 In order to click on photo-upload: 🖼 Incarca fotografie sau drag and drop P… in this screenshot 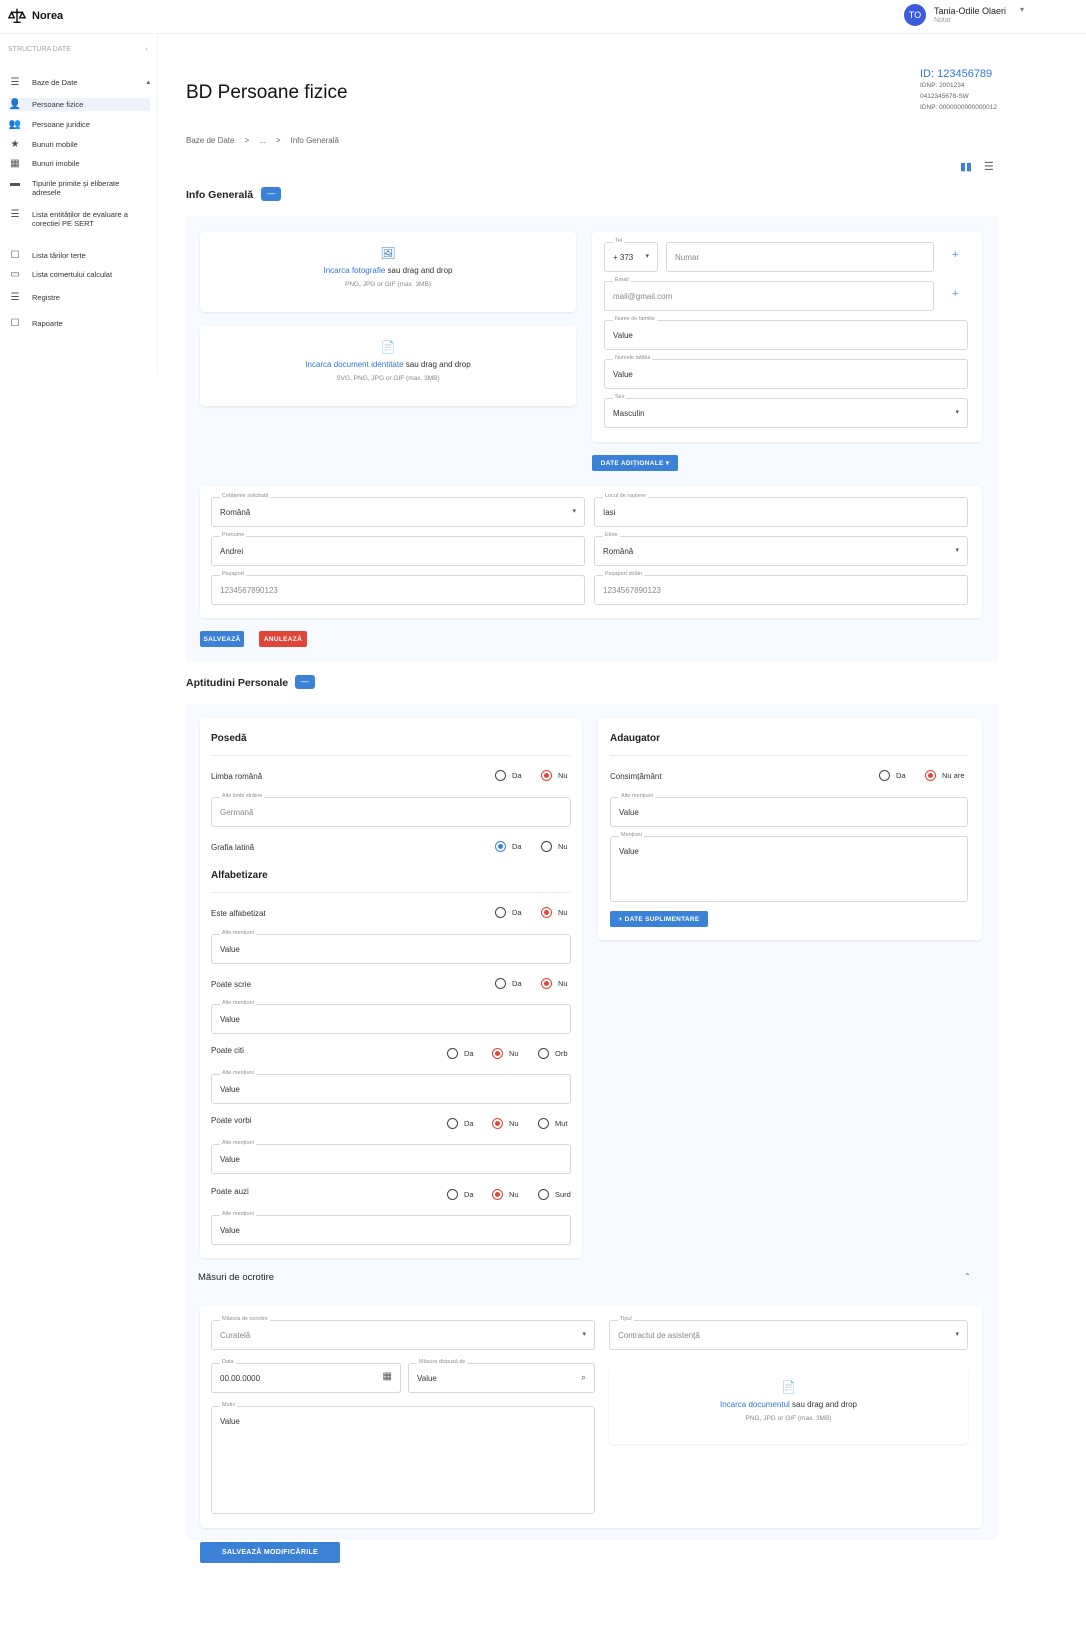, I will do `click(388, 272)`.